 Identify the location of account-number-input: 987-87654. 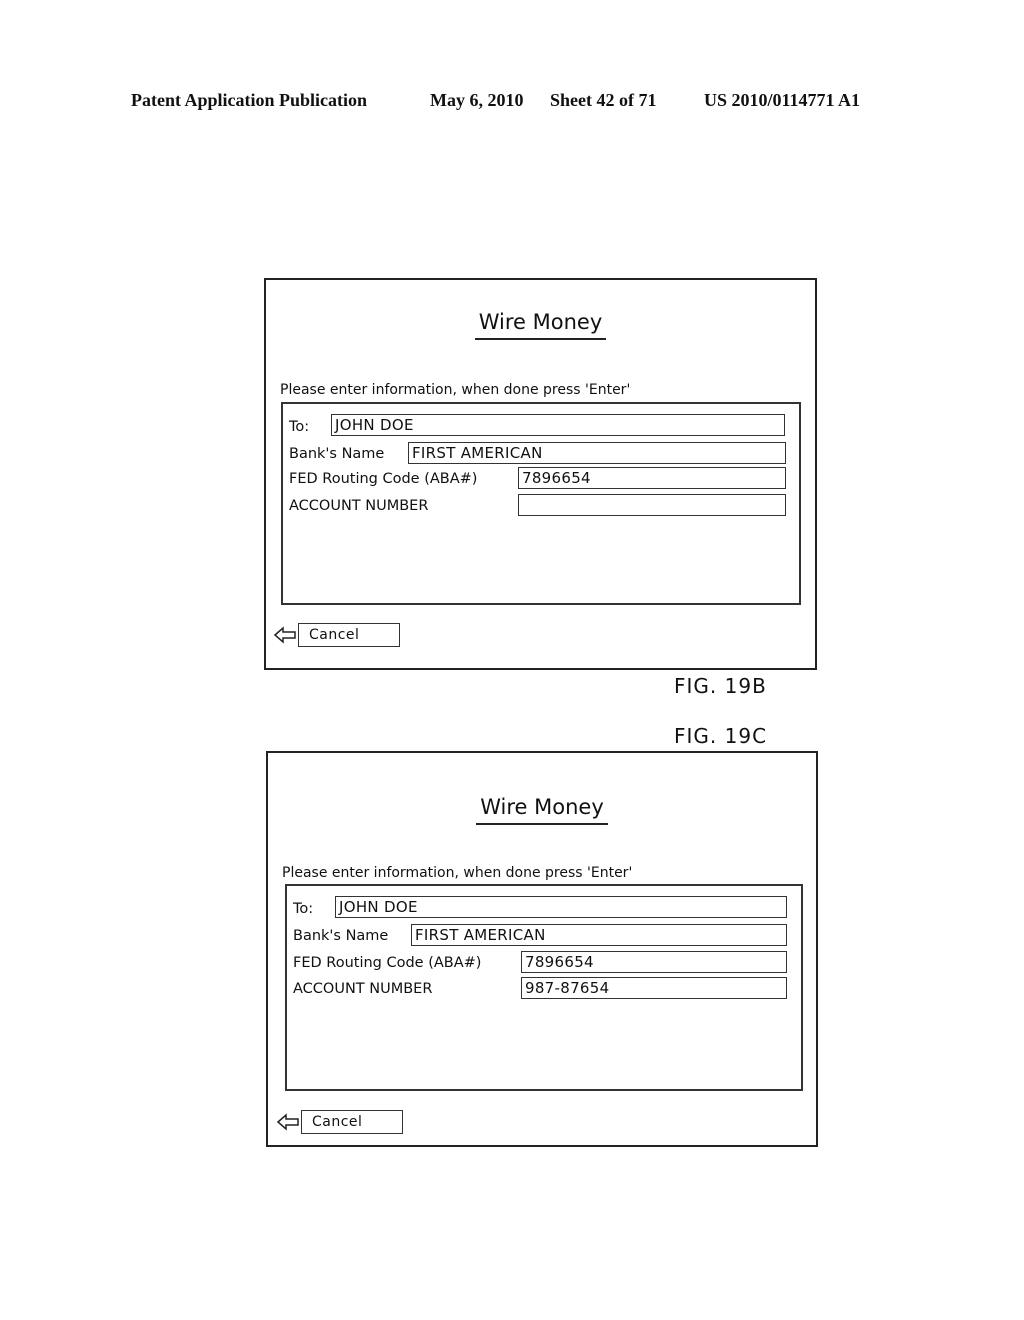
(654, 988).